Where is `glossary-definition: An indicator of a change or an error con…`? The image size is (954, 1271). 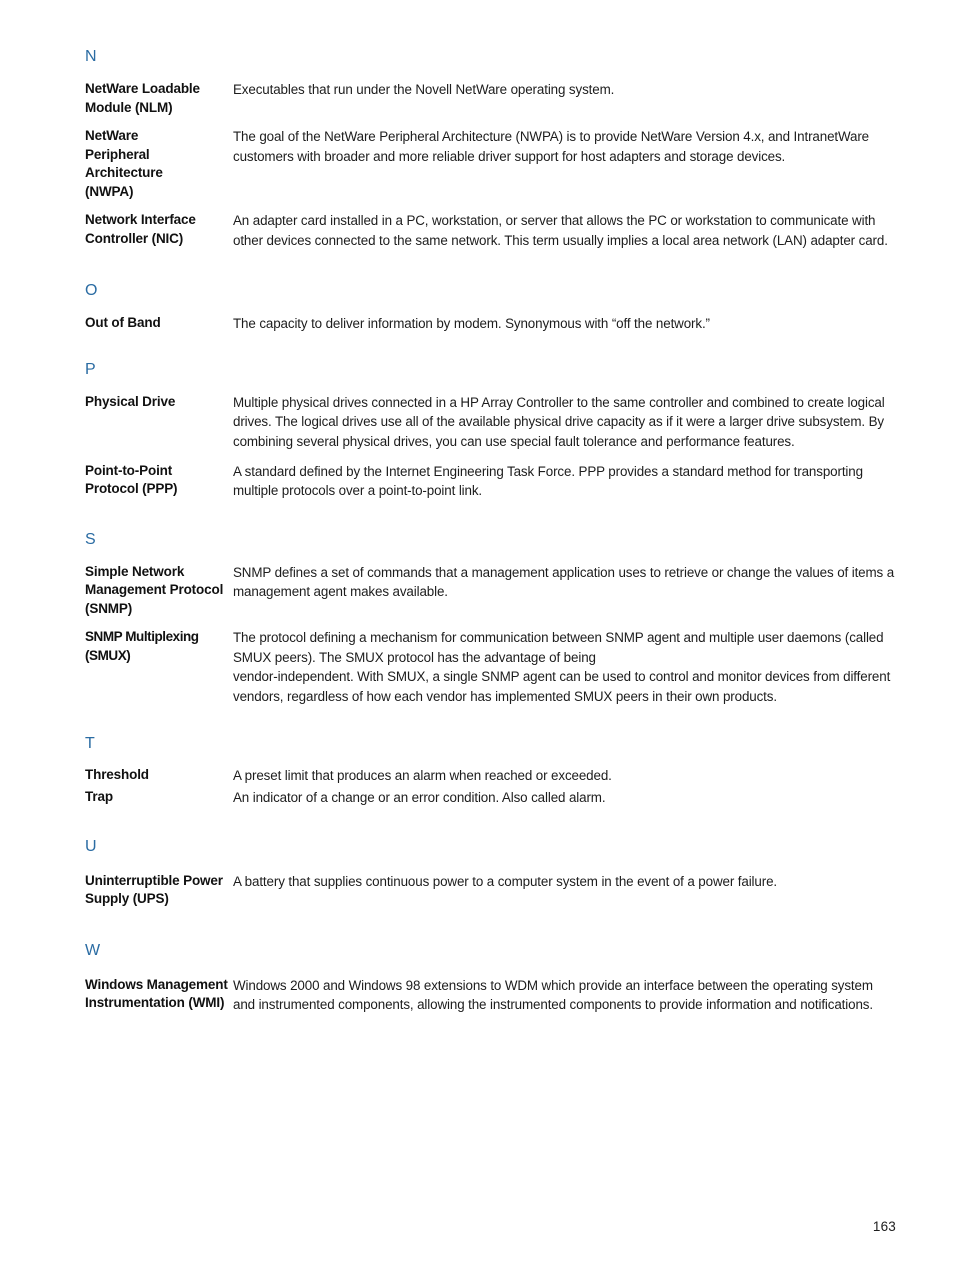
glossary-definition: An indicator of a change or an error con… is located at coordinates (419, 798).